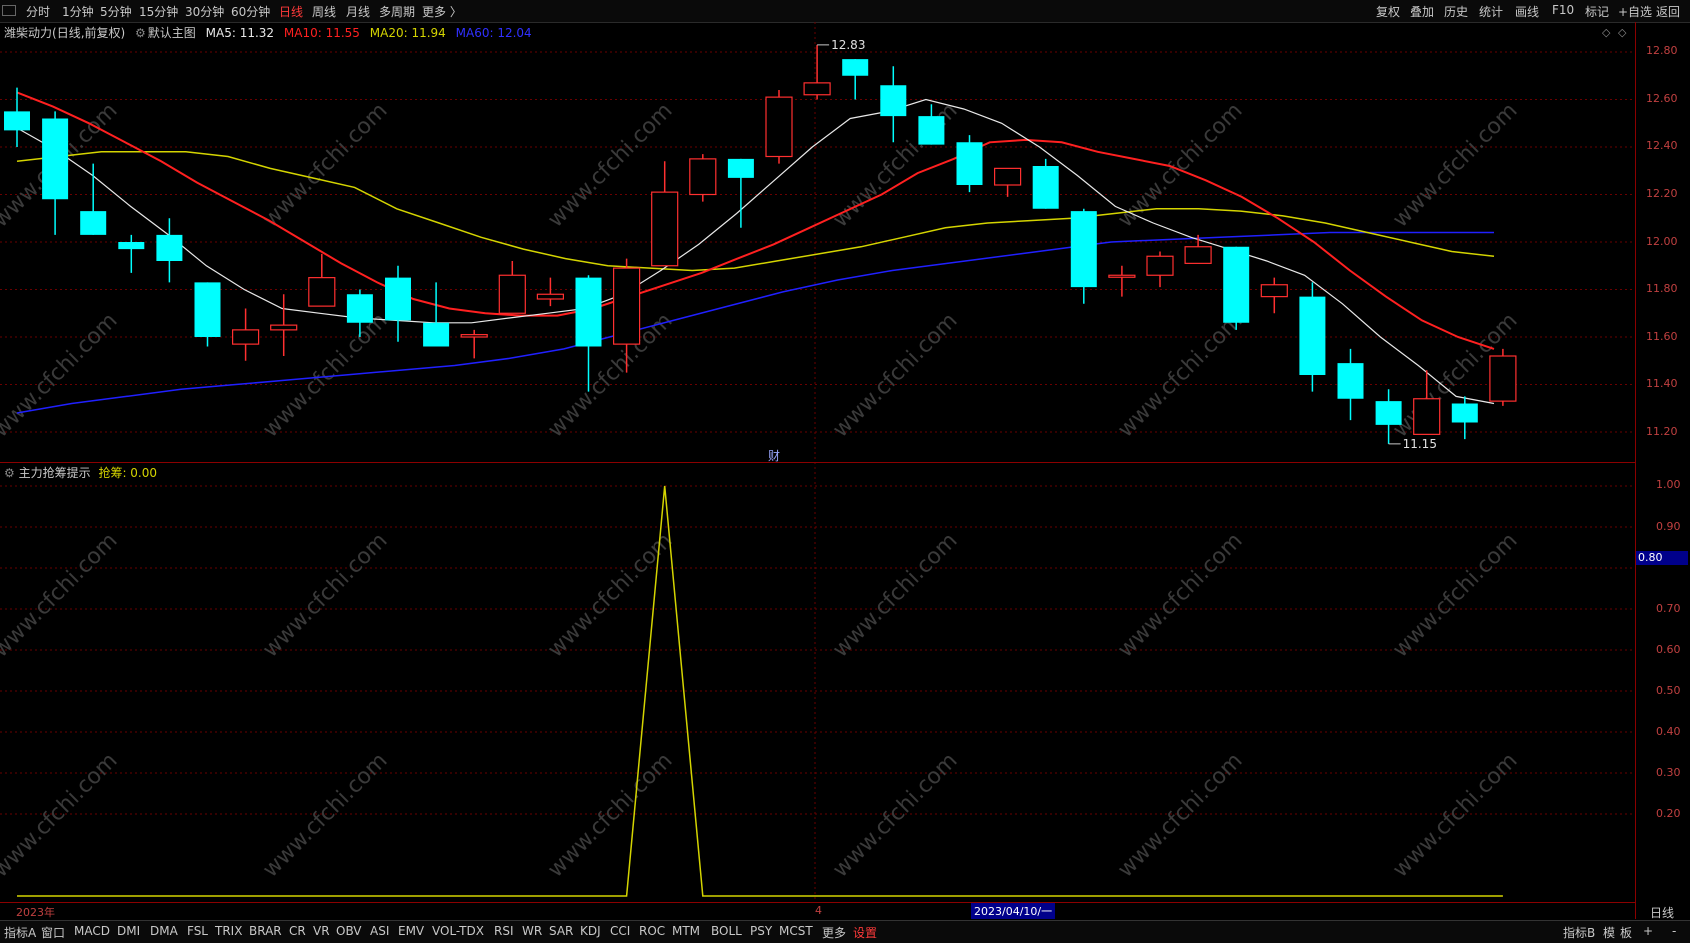  What do you see at coordinates (532, 931) in the screenshot?
I see `tab-wr: WR` at bounding box center [532, 931].